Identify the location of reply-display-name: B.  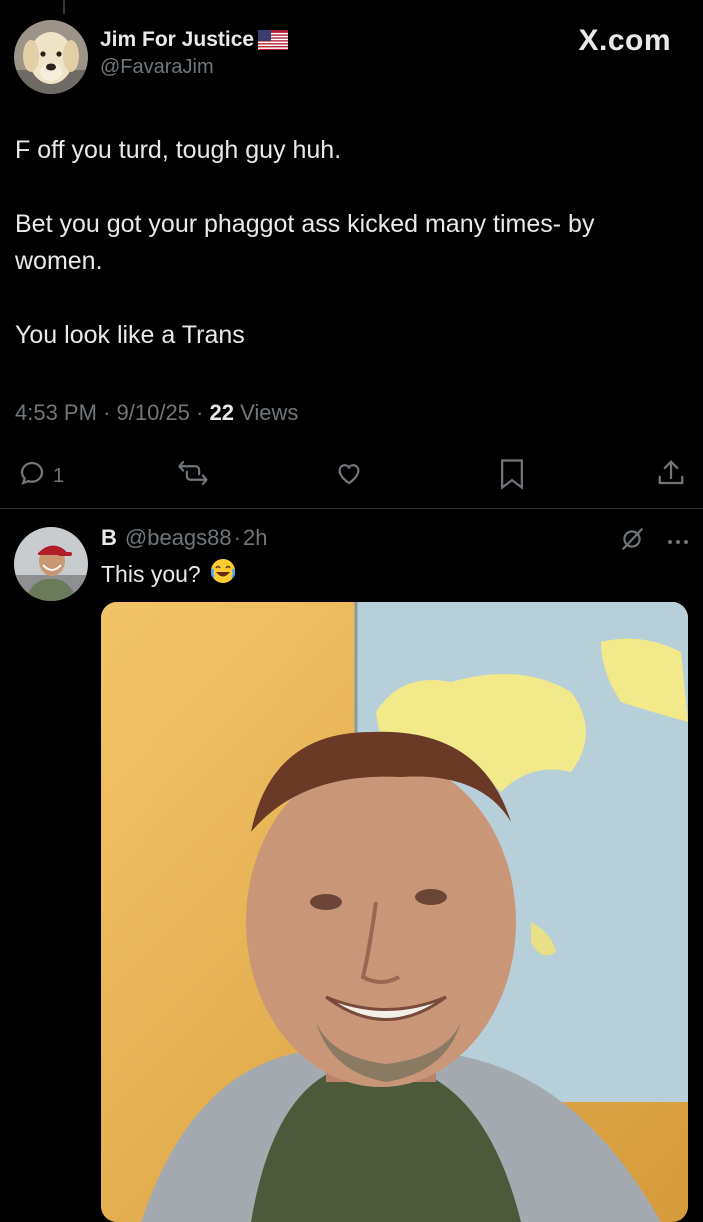
(109, 538).